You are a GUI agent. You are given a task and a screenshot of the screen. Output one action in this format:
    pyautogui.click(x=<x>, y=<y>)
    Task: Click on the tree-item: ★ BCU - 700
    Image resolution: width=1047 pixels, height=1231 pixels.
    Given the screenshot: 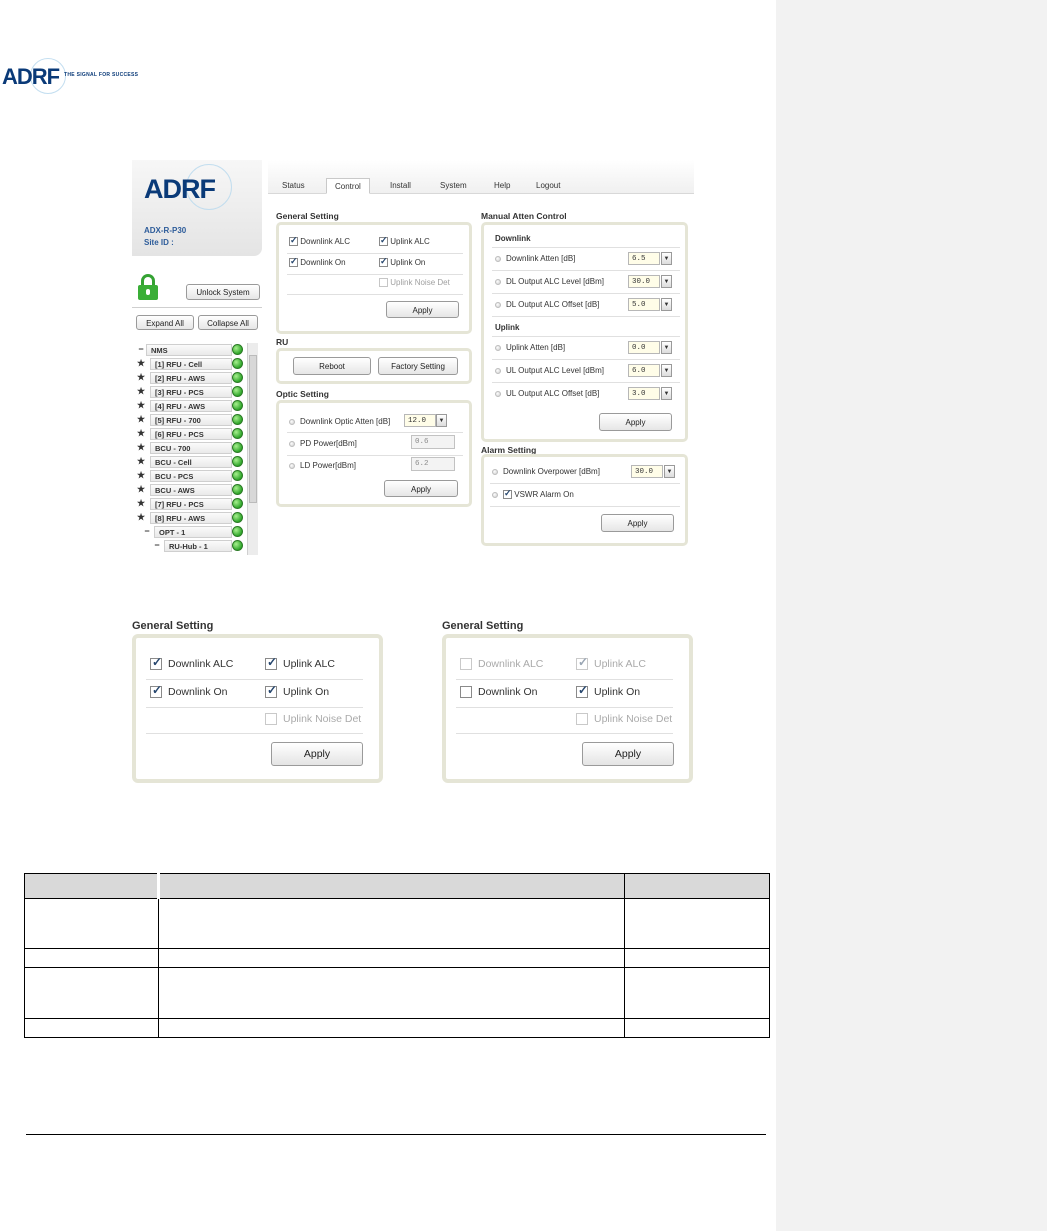 What is the action you would take?
    pyautogui.click(x=198, y=448)
    